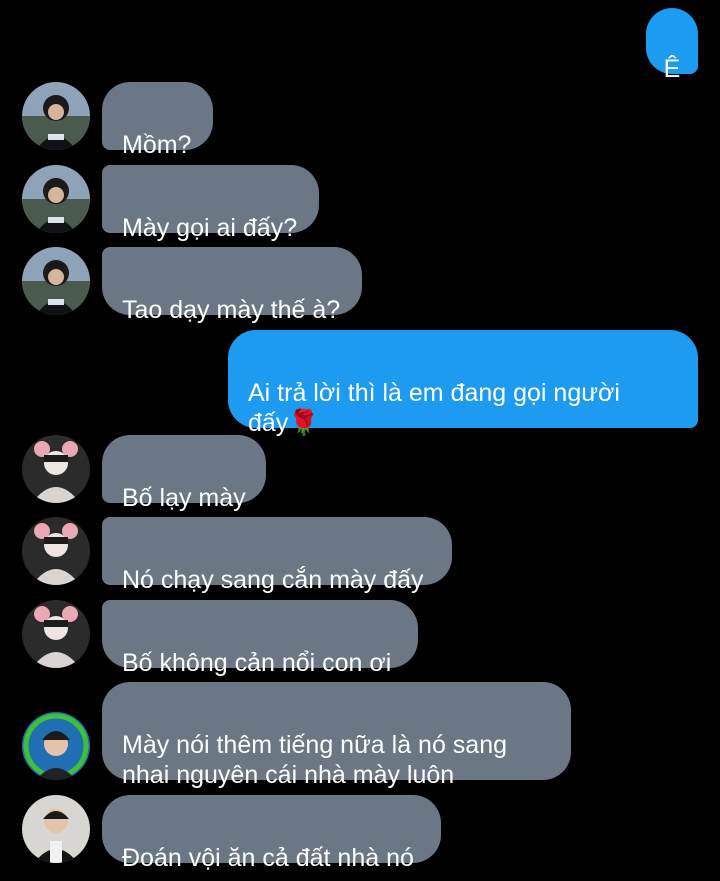  Describe the element at coordinates (232, 285) in the screenshot. I see `incoming-message-bubble: Tao dạy mày thế à?` at that location.